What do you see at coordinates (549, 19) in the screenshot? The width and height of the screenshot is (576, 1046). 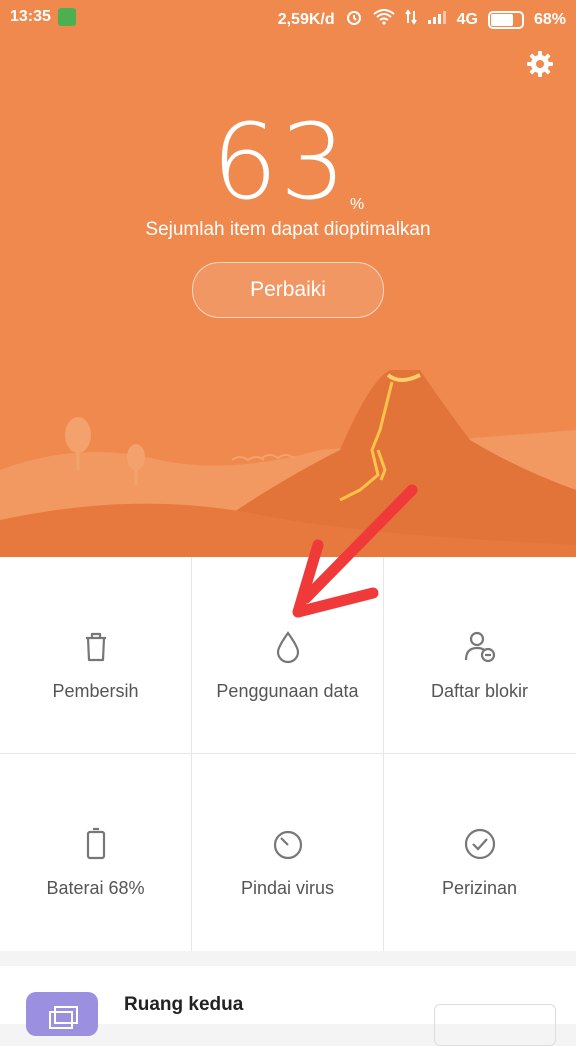 I see `battery-percent: 68%` at bounding box center [549, 19].